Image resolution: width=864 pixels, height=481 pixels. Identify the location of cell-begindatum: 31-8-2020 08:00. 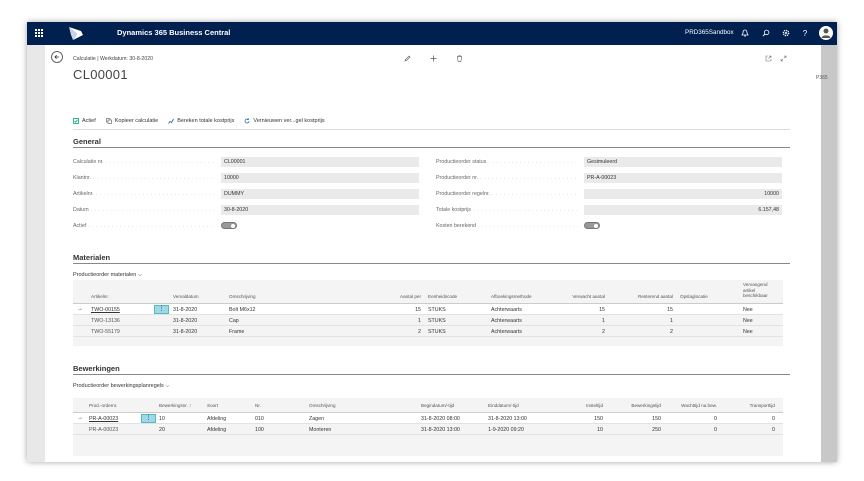
(440, 419).